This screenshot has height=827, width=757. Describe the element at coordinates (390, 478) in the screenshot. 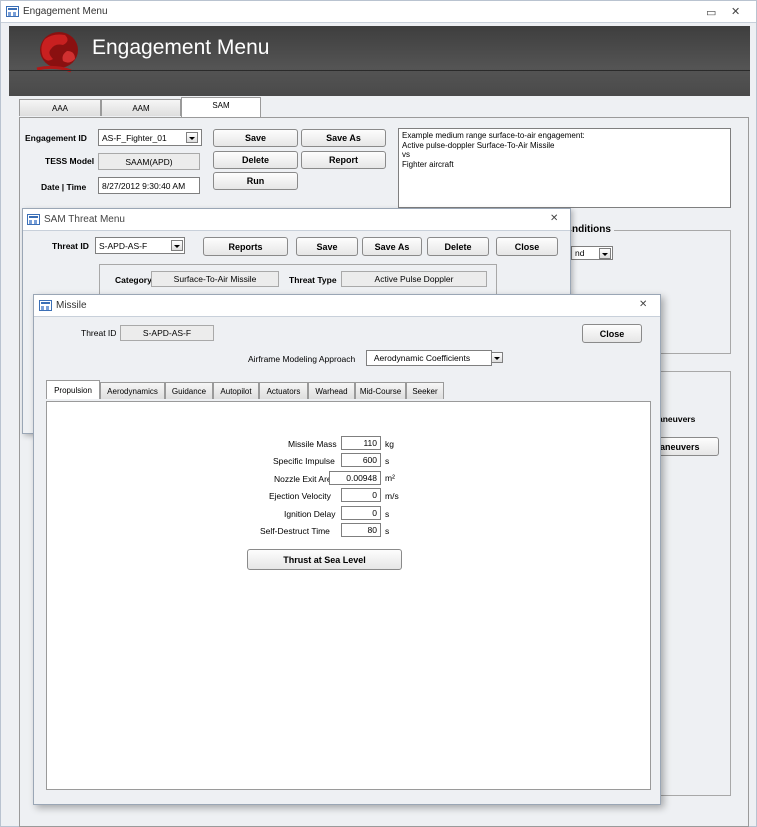

I see `nozzle-exit-area-unit: m²` at that location.